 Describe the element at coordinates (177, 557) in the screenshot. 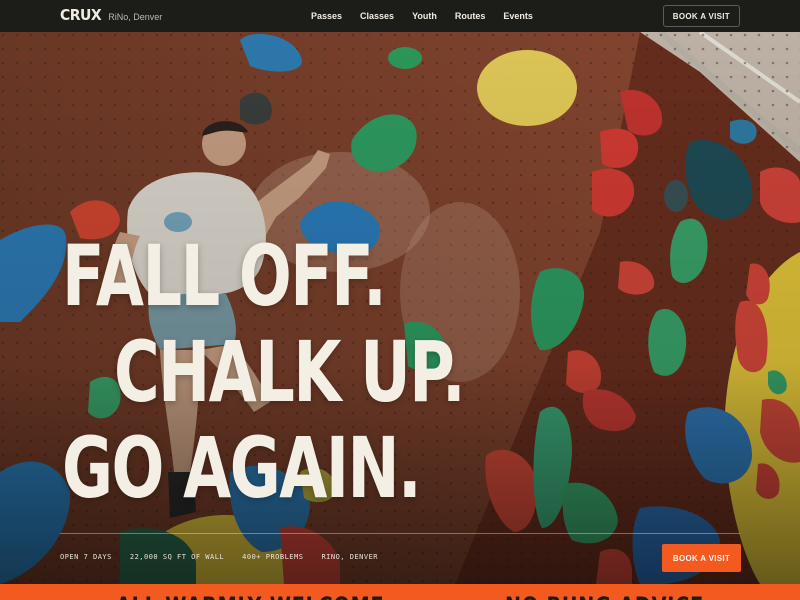

I see `stat-wall-size: 22,000 SQ FT OF WALL` at that location.